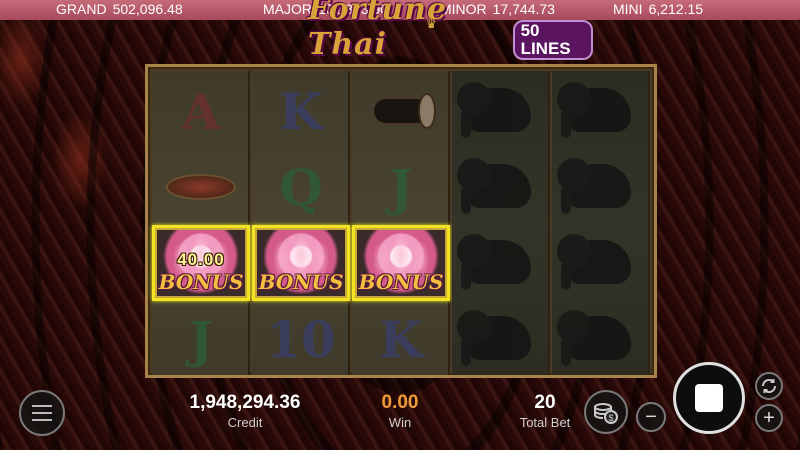 The height and width of the screenshot is (450, 800). What do you see at coordinates (431, 24) in the screenshot?
I see `crown-icon: ♛` at bounding box center [431, 24].